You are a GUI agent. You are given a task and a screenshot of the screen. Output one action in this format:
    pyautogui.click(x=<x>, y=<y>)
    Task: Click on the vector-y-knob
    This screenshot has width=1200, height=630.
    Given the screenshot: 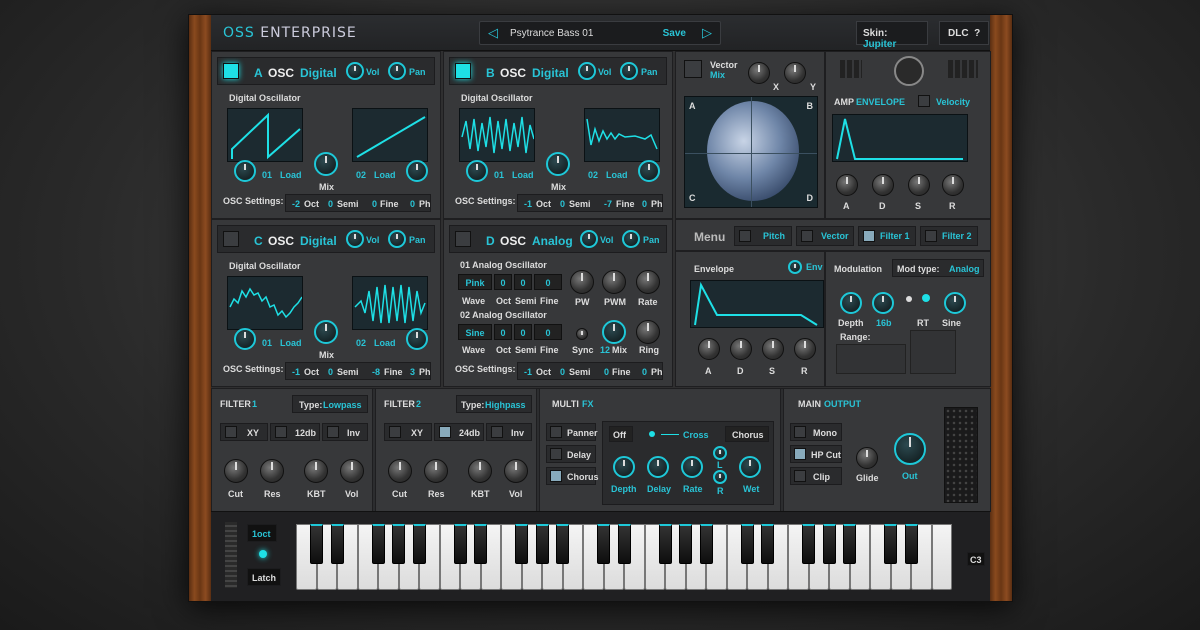 What is the action you would take?
    pyautogui.click(x=795, y=73)
    